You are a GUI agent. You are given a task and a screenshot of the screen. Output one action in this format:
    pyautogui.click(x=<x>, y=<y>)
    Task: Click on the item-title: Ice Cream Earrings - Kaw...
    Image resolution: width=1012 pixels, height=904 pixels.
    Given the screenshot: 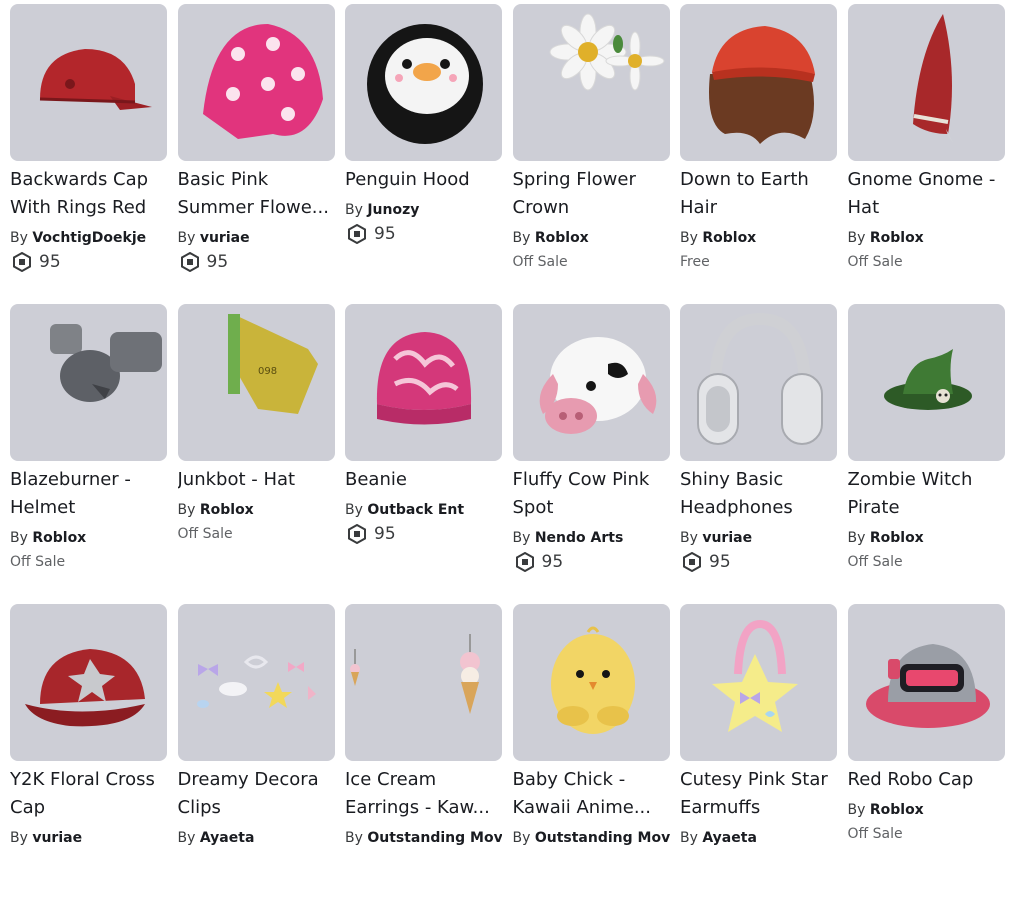 What is the action you would take?
    pyautogui.click(x=423, y=794)
    